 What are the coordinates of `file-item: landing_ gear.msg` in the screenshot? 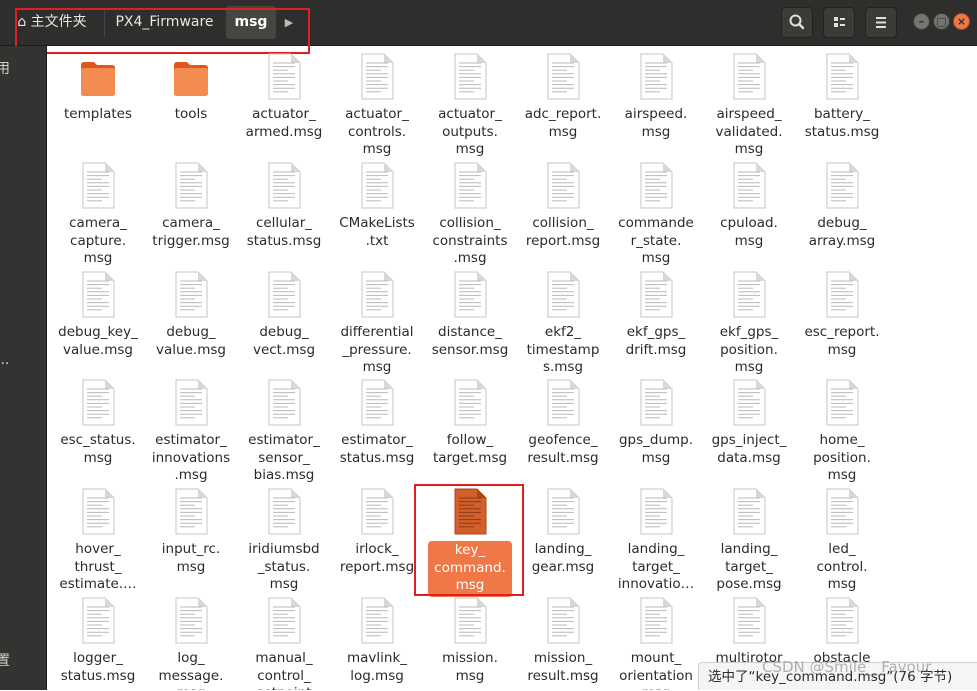 It's located at (563, 538).